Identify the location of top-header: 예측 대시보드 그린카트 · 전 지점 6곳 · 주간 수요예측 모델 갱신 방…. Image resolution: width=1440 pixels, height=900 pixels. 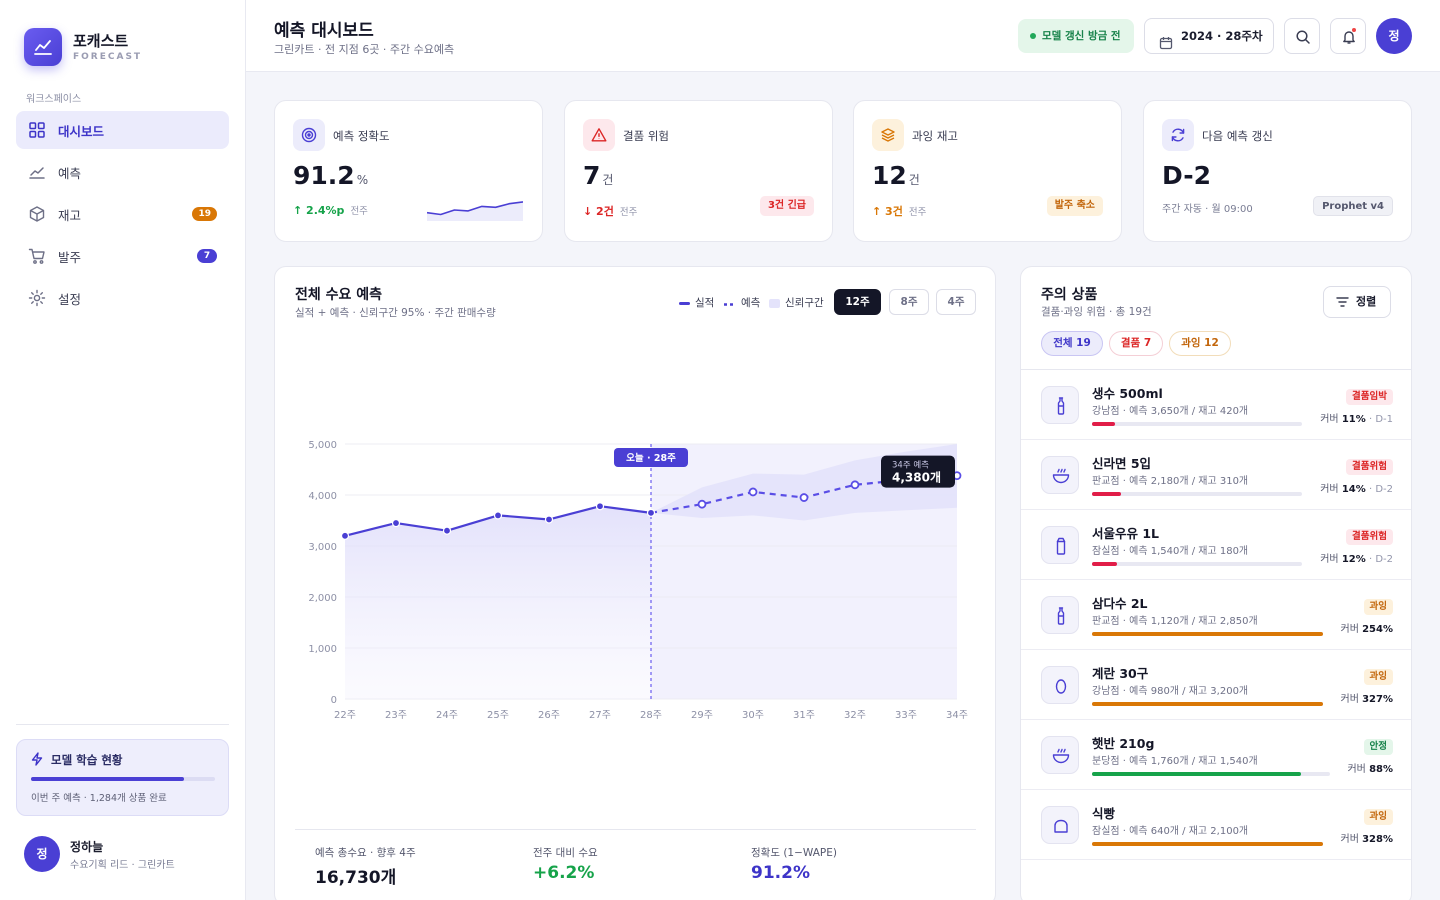
(843, 36).